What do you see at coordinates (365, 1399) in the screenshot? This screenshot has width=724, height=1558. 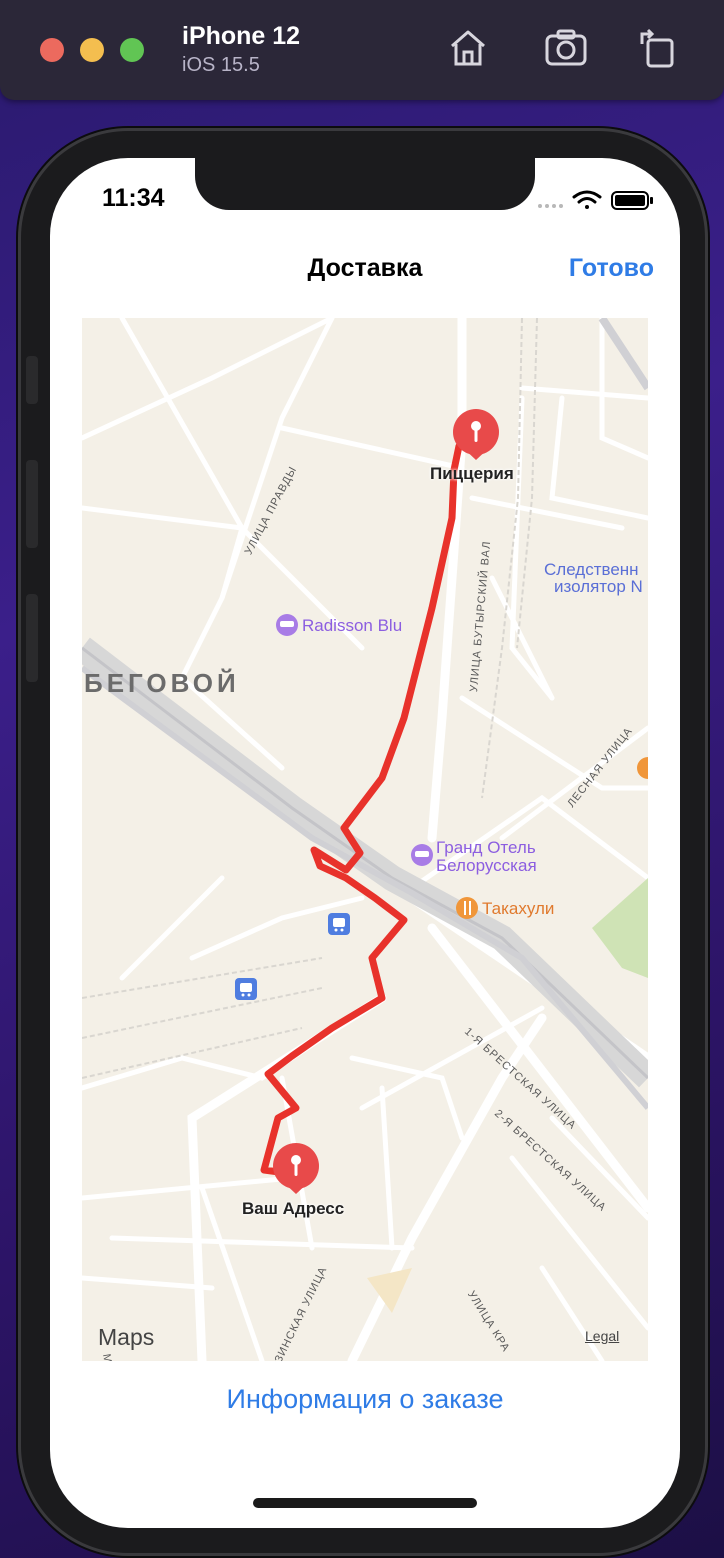 I see `order-info-button: Информация о заказе` at bounding box center [365, 1399].